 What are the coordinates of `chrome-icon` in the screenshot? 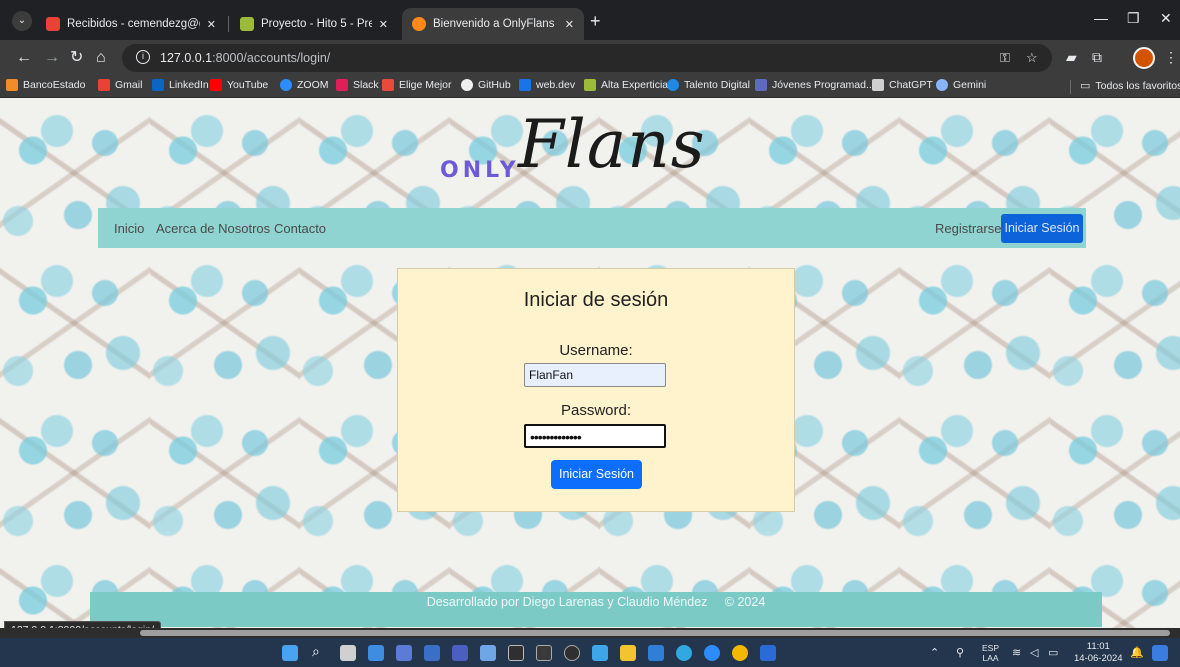 It's located at (740, 653).